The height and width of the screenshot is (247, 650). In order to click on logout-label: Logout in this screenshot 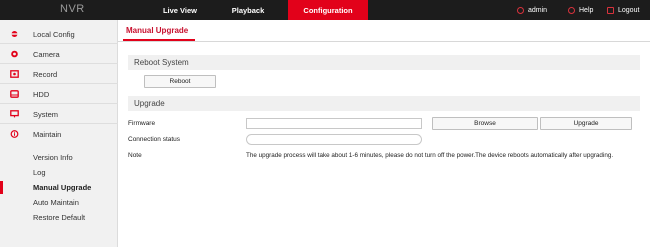, I will do `click(629, 10)`.